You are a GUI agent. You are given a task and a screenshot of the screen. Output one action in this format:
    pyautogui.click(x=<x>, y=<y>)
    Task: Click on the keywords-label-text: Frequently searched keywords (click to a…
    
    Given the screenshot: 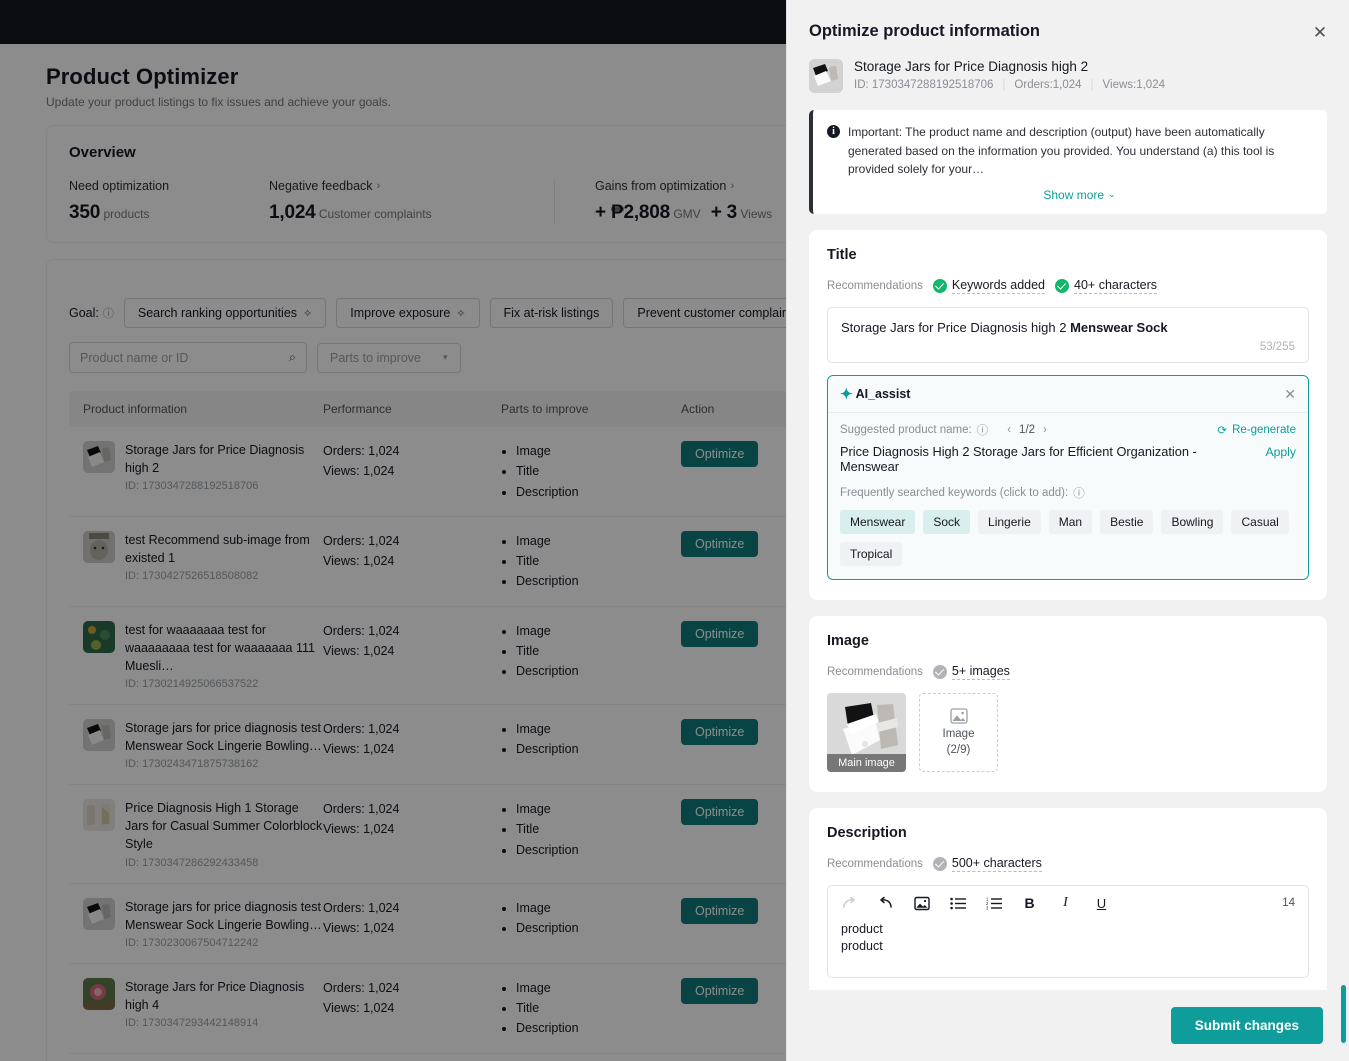 What is the action you would take?
    pyautogui.click(x=954, y=492)
    